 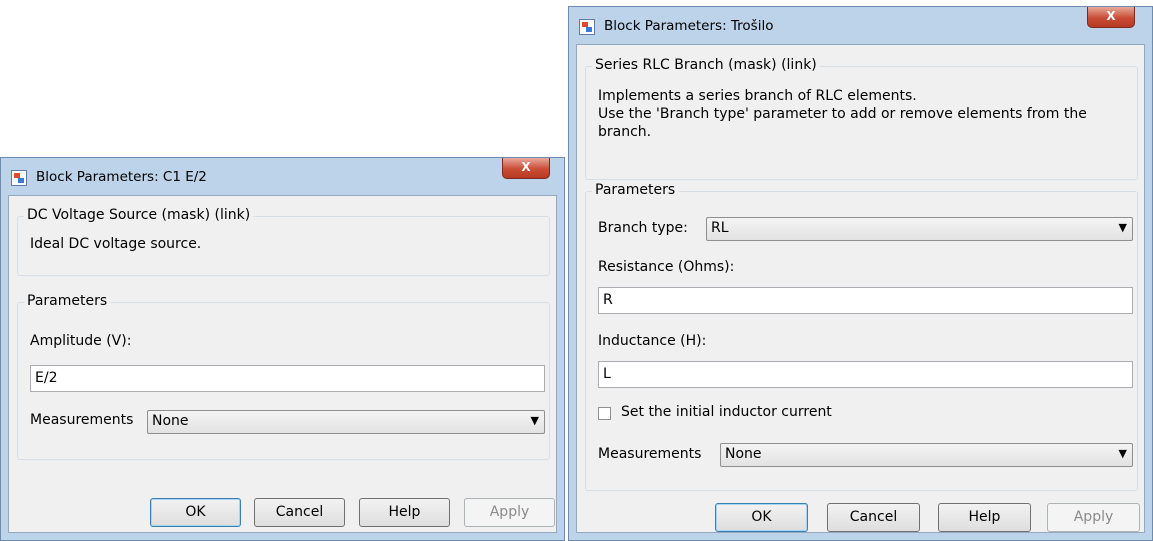 What do you see at coordinates (720, 228) in the screenshot?
I see `branch-type-value: RL` at bounding box center [720, 228].